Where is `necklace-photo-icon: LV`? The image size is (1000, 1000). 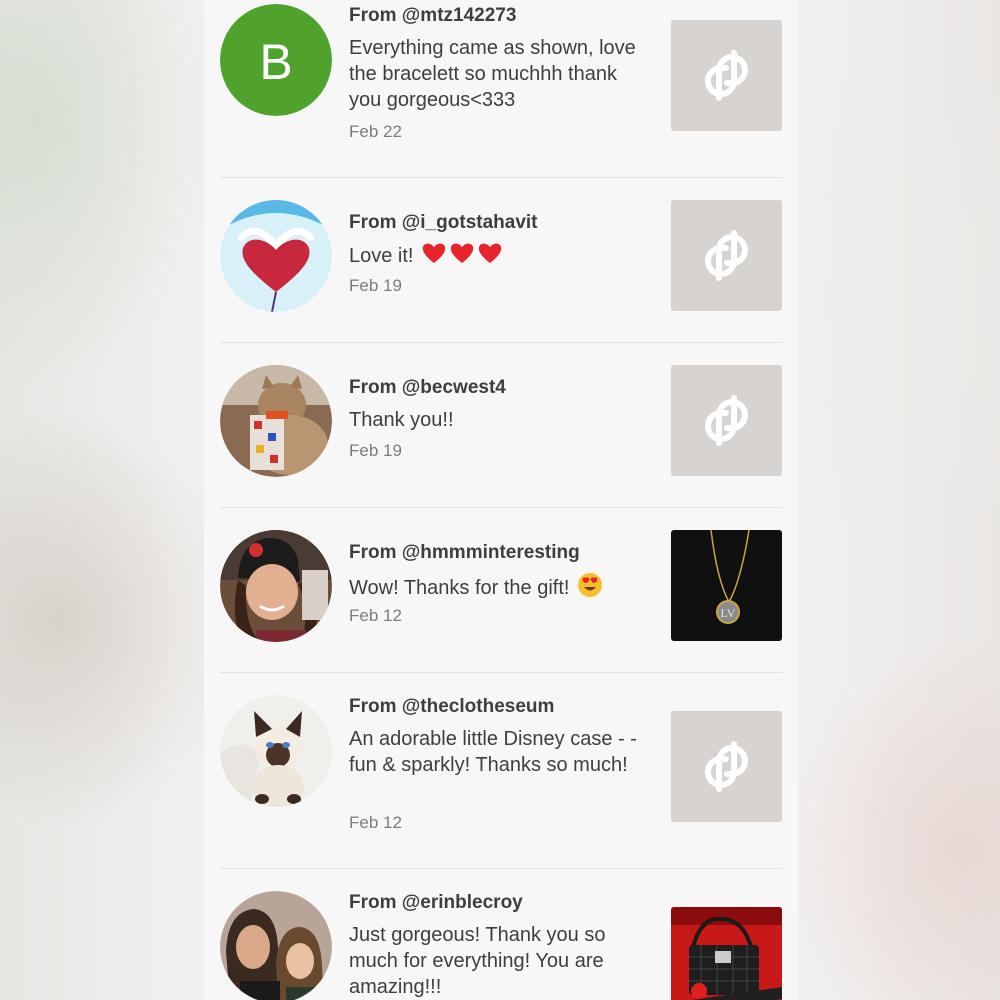 necklace-photo-icon: LV is located at coordinates (726, 585).